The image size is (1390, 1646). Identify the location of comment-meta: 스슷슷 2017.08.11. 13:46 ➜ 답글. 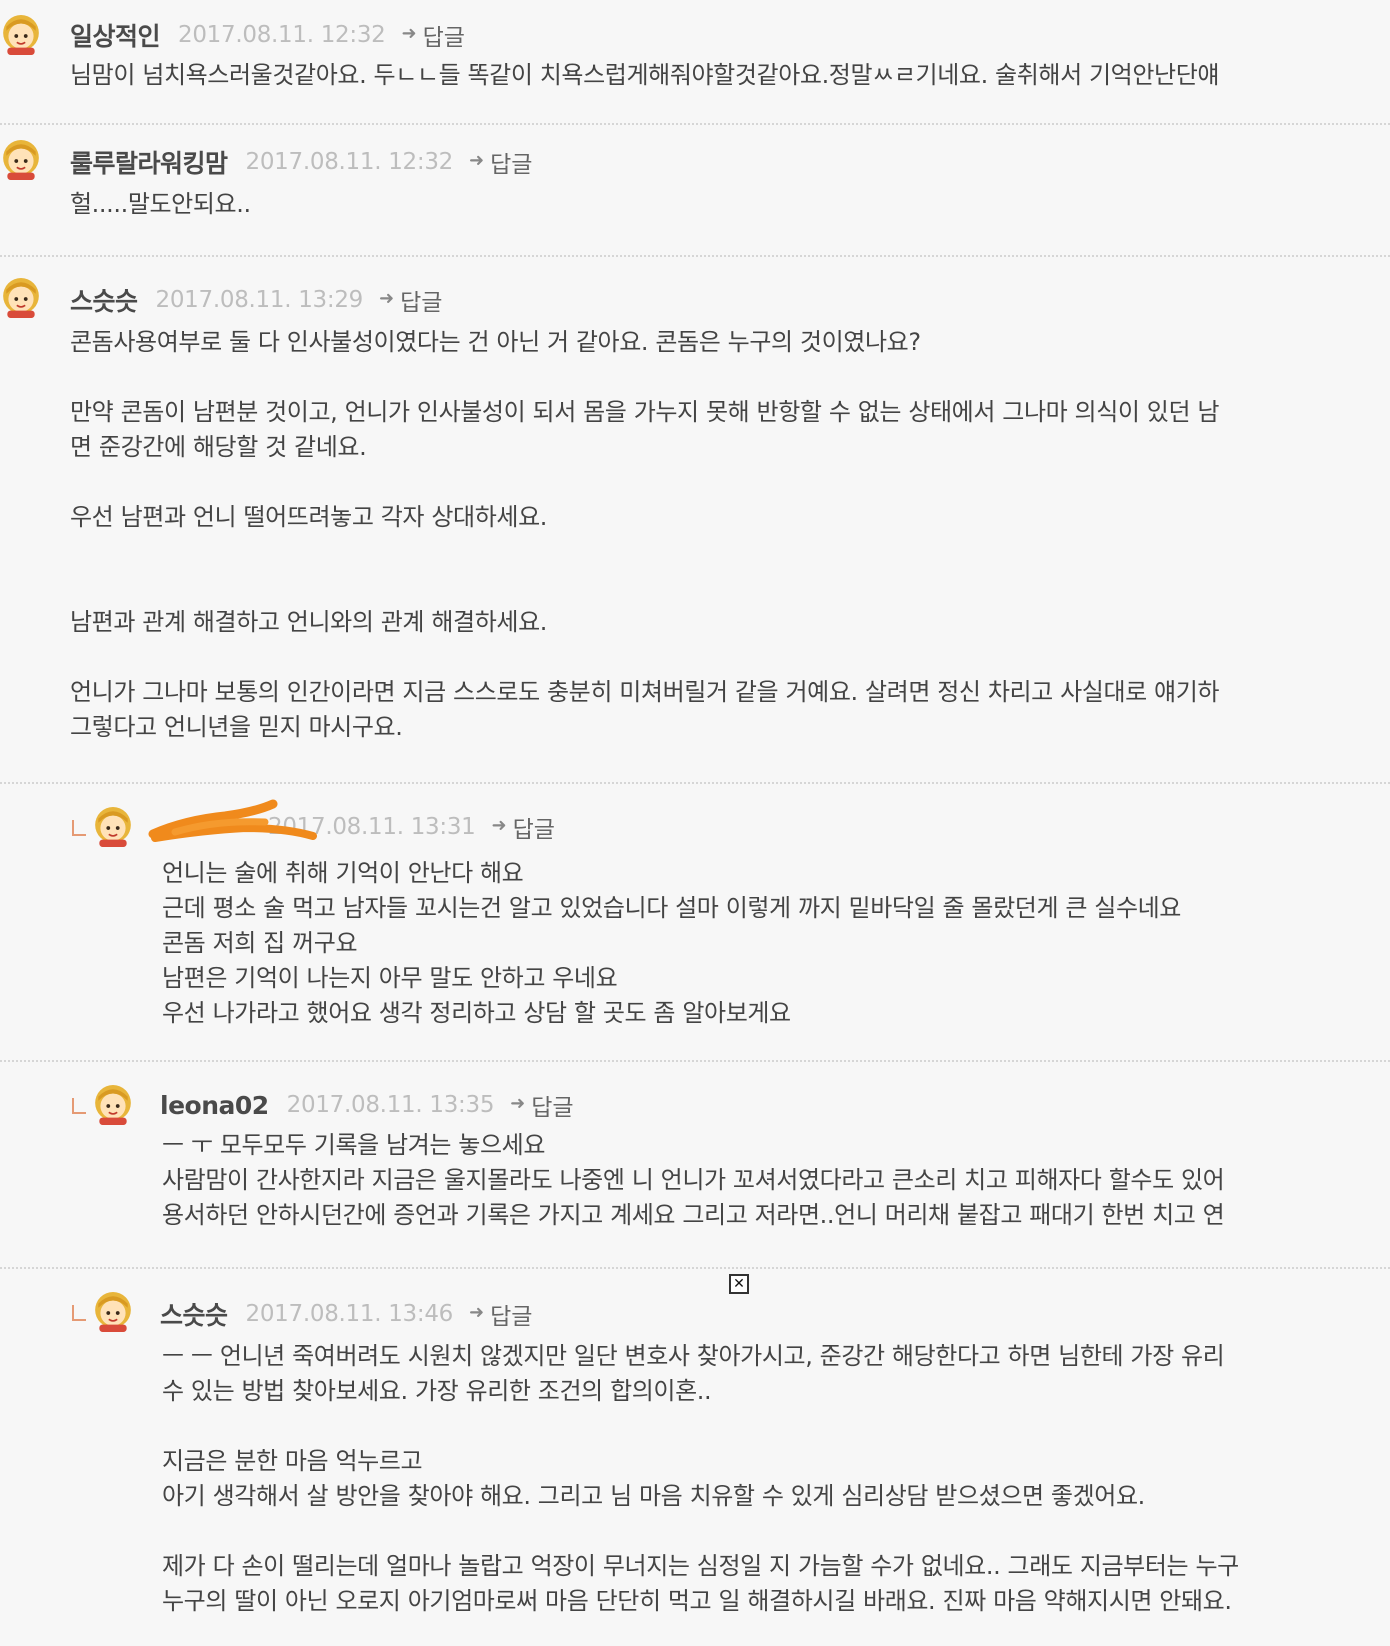
(346, 1314).